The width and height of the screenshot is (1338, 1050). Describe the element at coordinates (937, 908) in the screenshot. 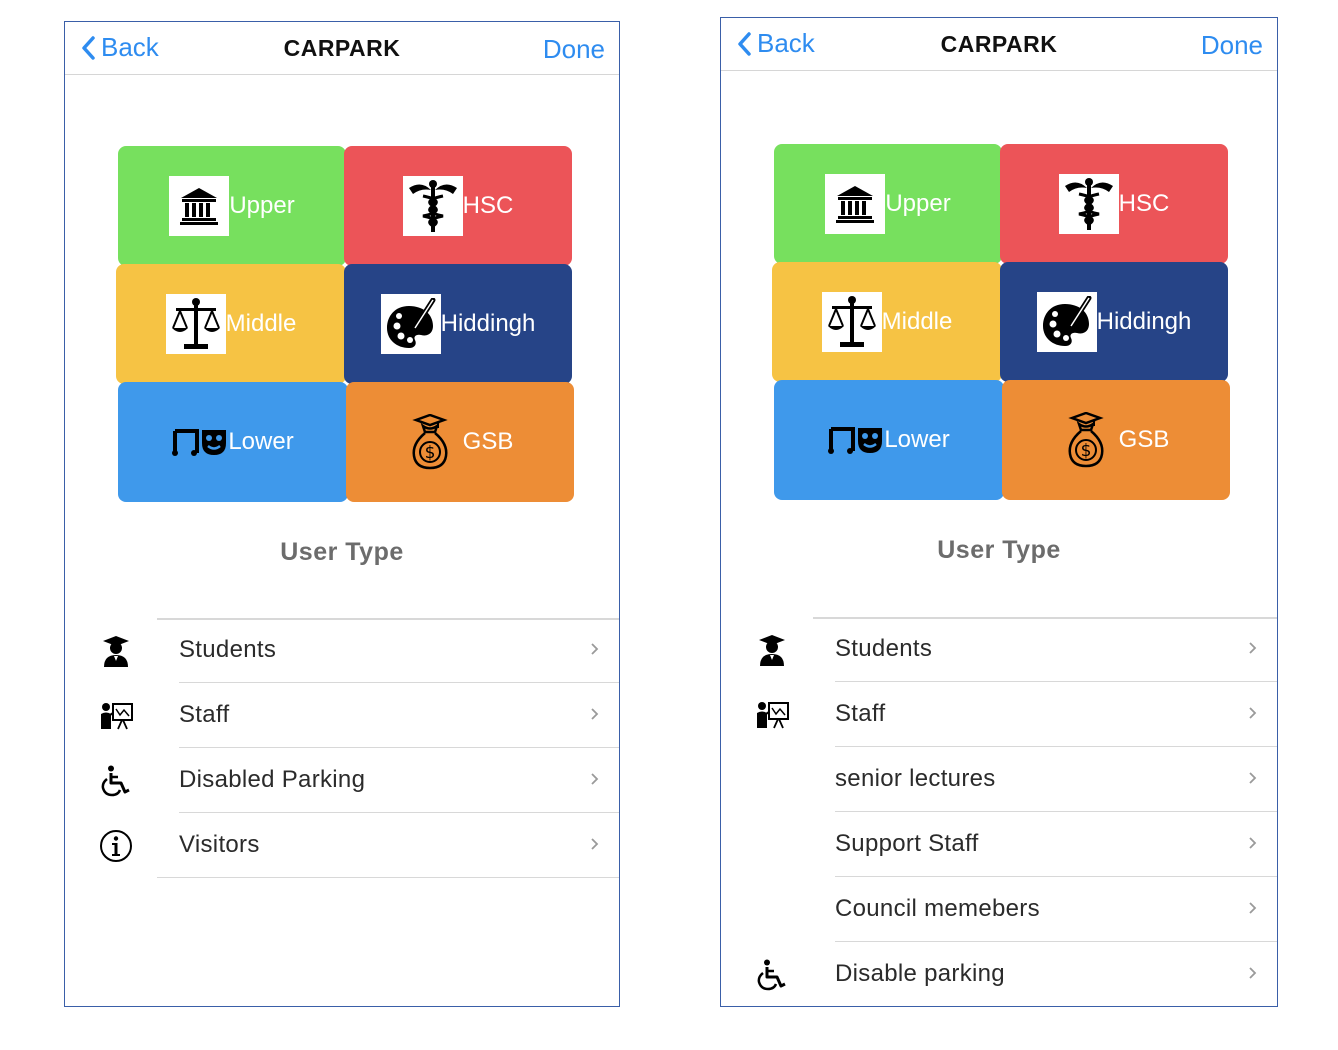

I see `list-item-label: Council memebers` at that location.